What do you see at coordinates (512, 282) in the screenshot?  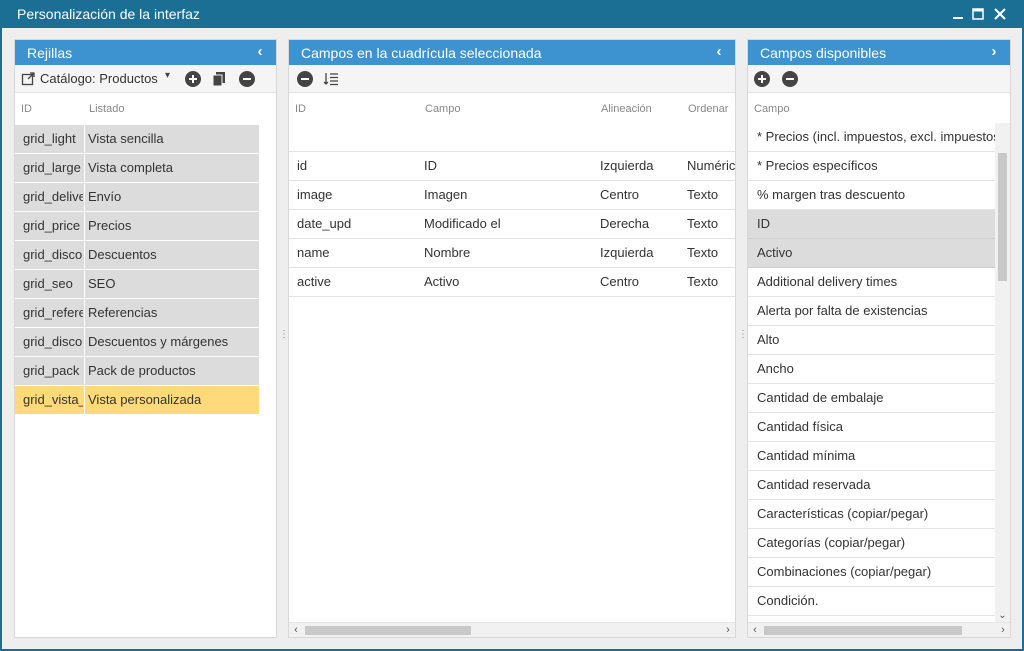 I see `table-row: active Activo Centro Texto` at bounding box center [512, 282].